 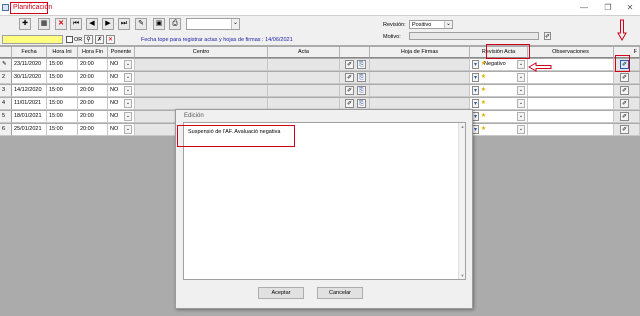 I want to click on picture-icon: ▣, so click(x=159, y=24).